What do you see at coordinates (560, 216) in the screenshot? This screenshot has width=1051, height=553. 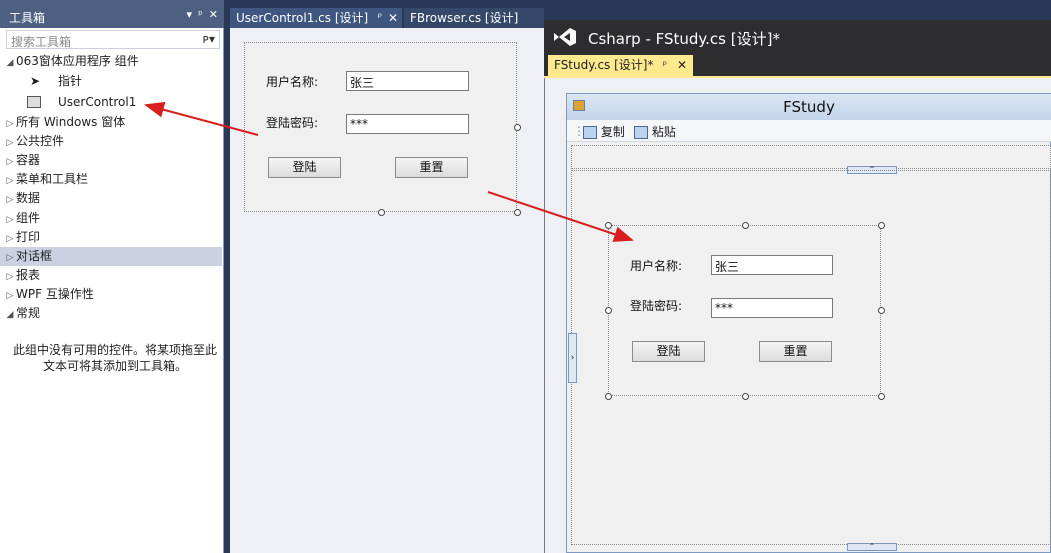 I see `arrow-to-form-instance` at bounding box center [560, 216].